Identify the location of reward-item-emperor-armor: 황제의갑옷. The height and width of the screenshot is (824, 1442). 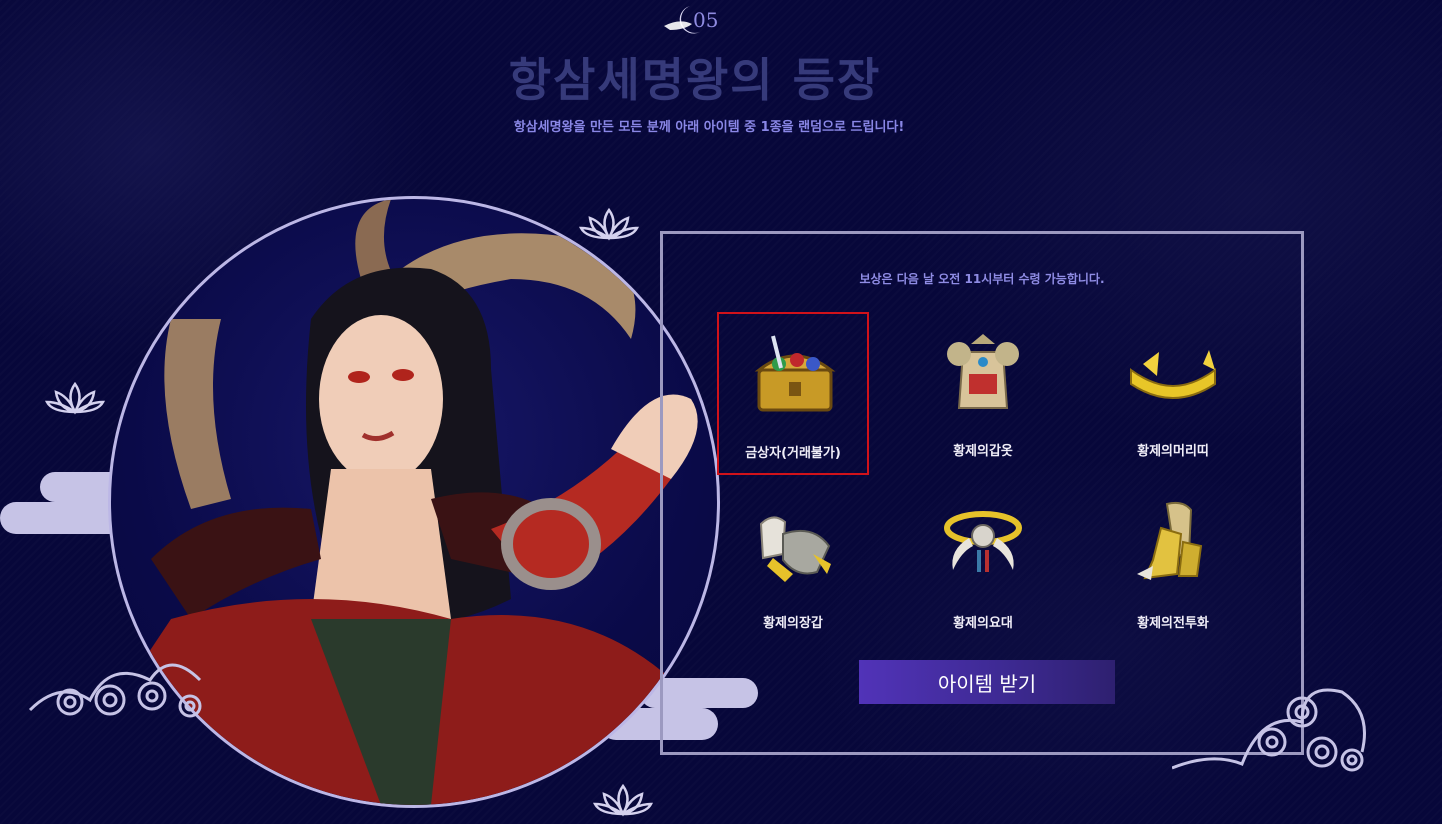
(983, 393).